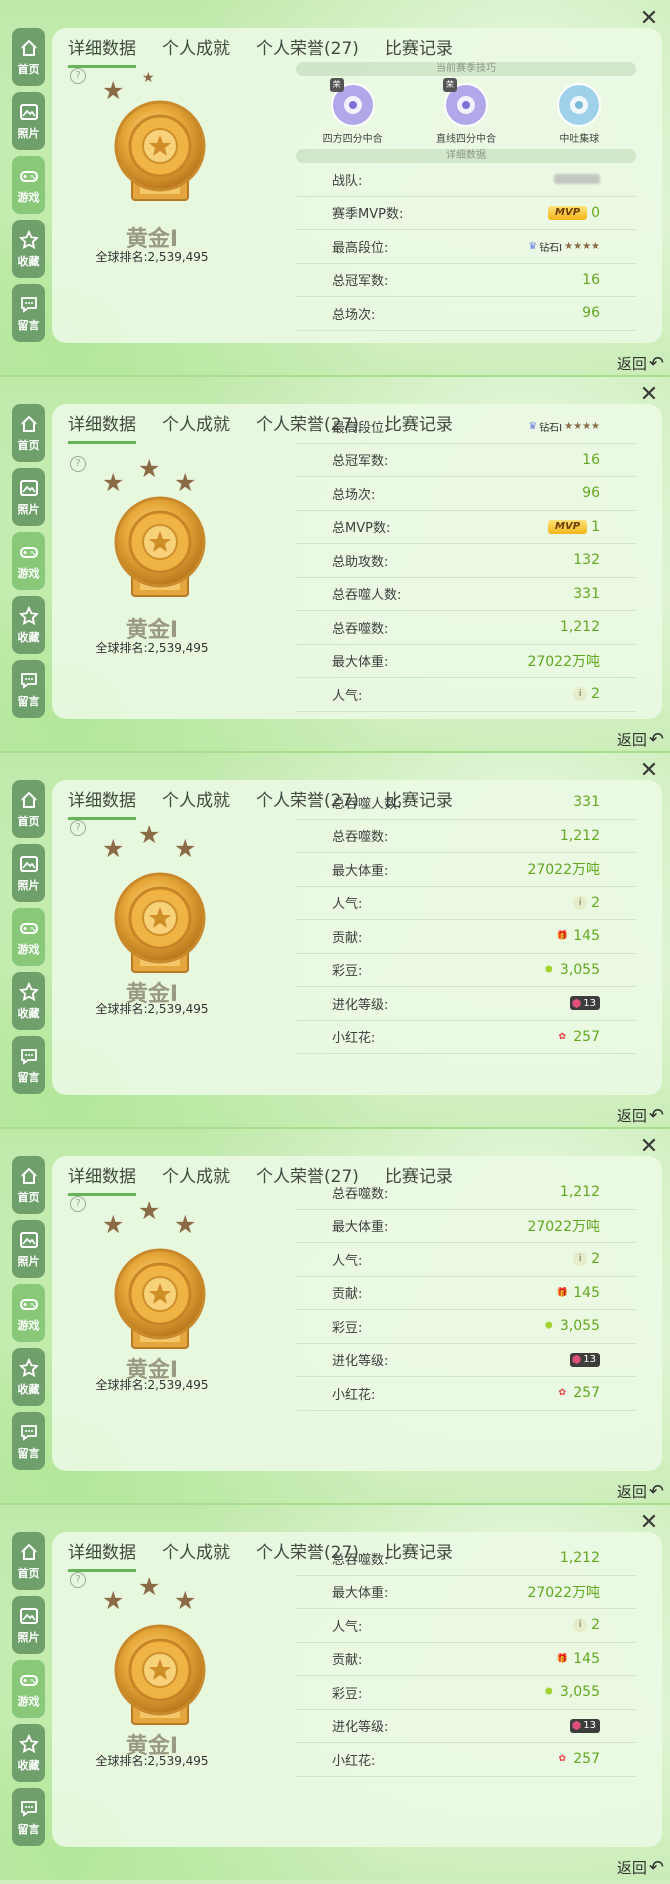  I want to click on stat-number: 257, so click(586, 1393).